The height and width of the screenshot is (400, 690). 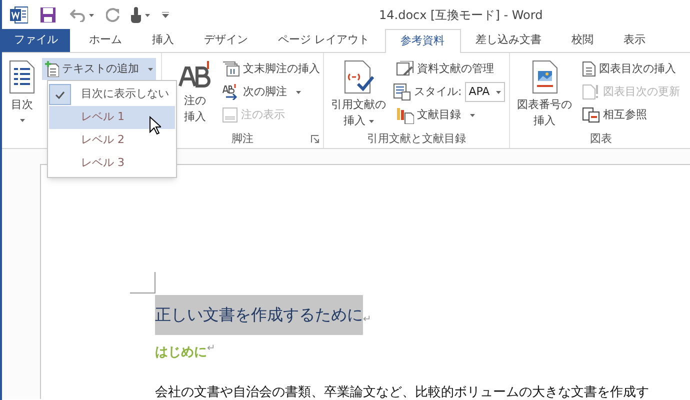 I want to click on undo-icon, so click(x=78, y=15).